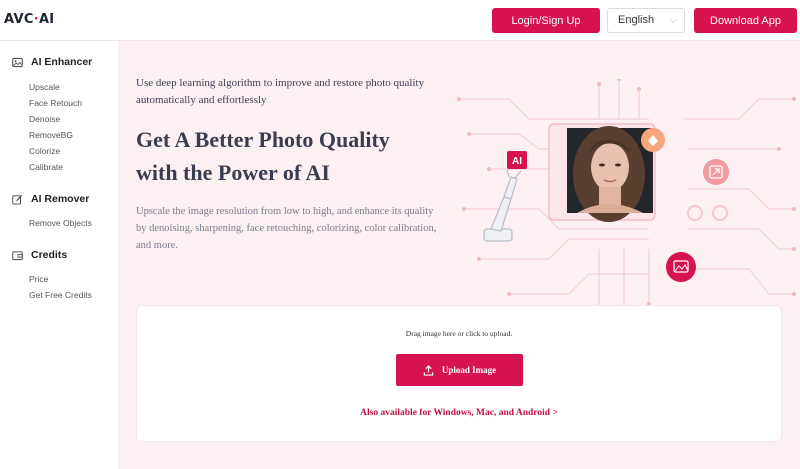  What do you see at coordinates (49, 255) in the screenshot?
I see `section-title-credits: Credits` at bounding box center [49, 255].